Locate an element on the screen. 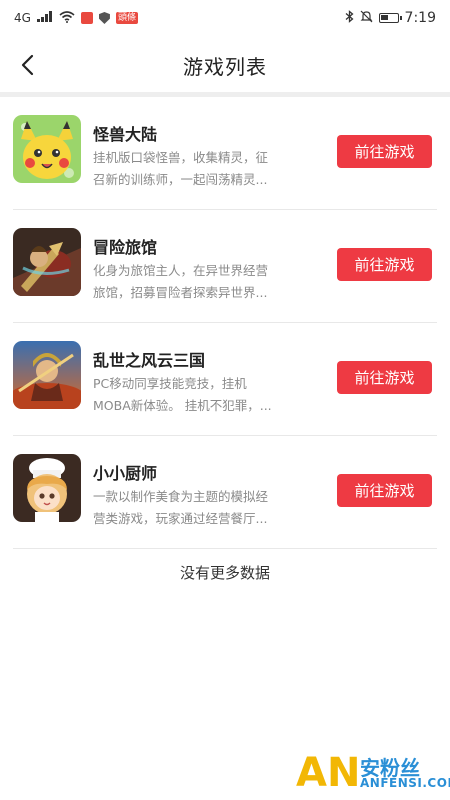  shield-icon is located at coordinates (104, 18).